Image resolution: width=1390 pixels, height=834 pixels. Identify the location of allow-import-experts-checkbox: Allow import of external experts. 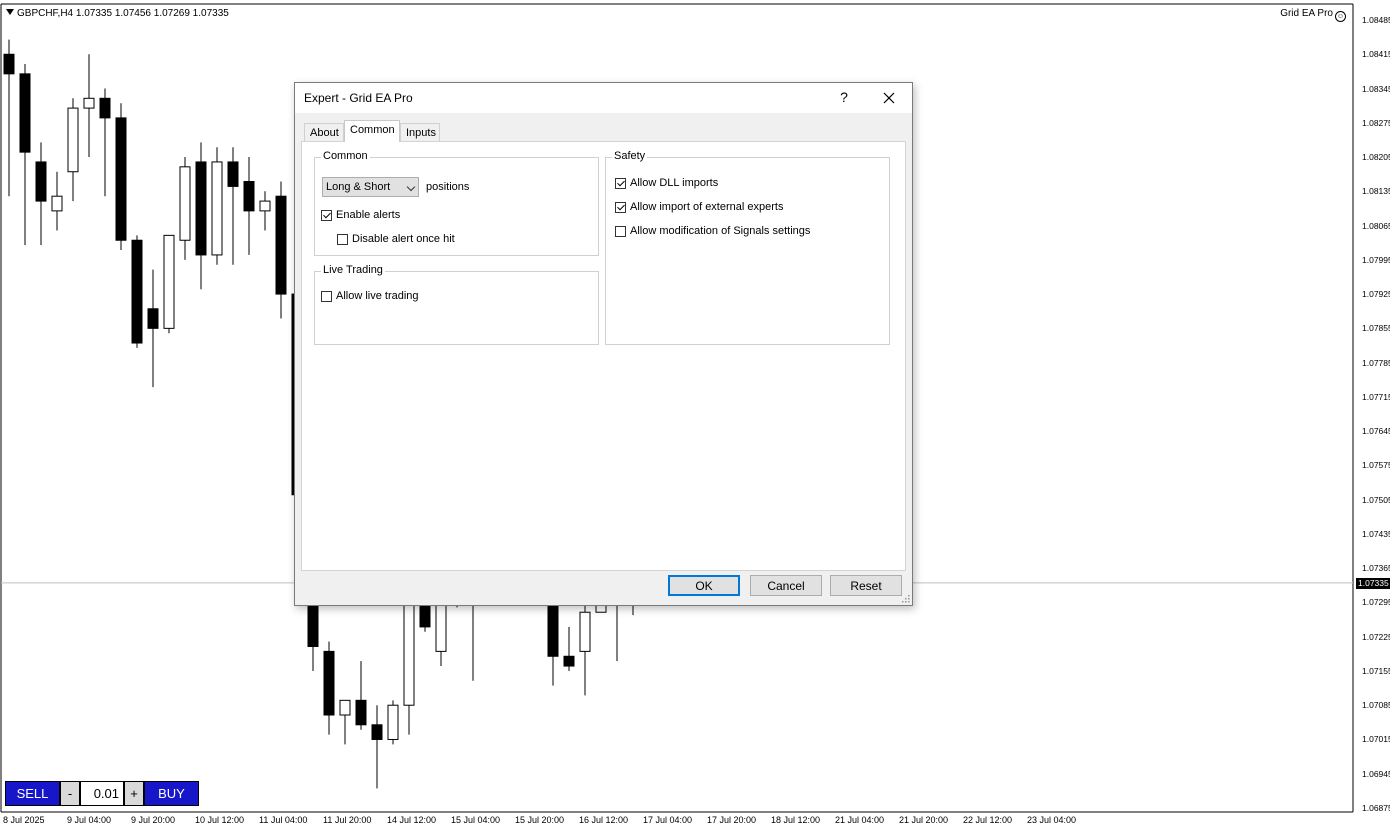
(699, 207).